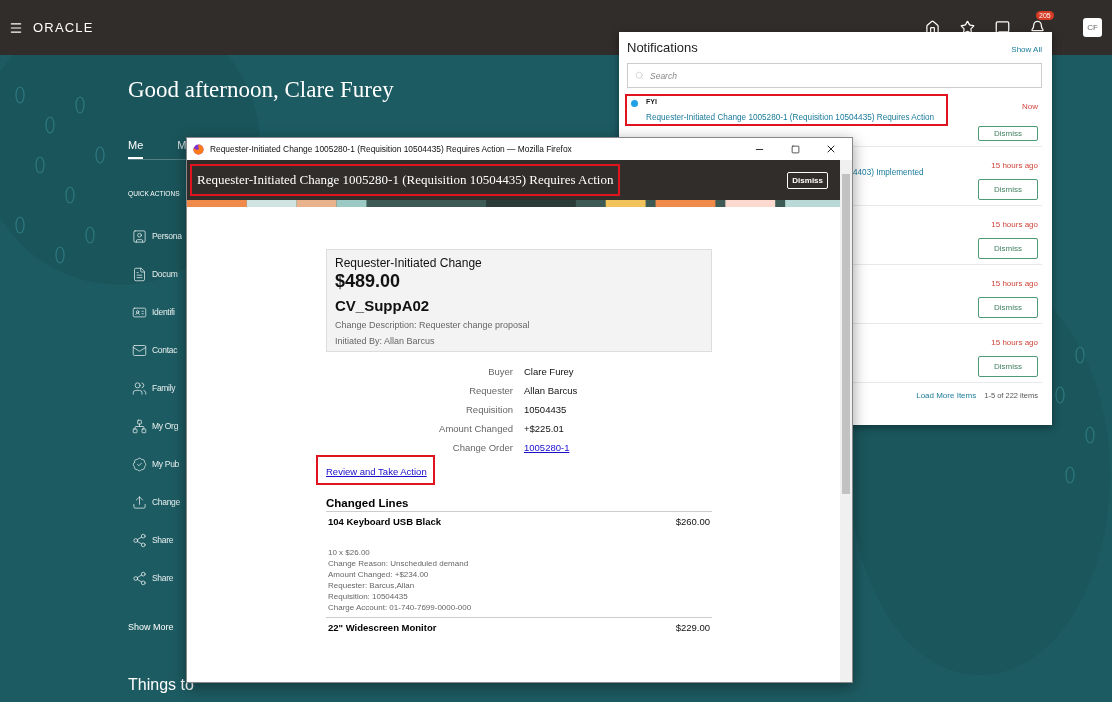 The width and height of the screenshot is (1112, 702). What do you see at coordinates (692, 521) in the screenshot?
I see `line-amount: $260.00` at bounding box center [692, 521].